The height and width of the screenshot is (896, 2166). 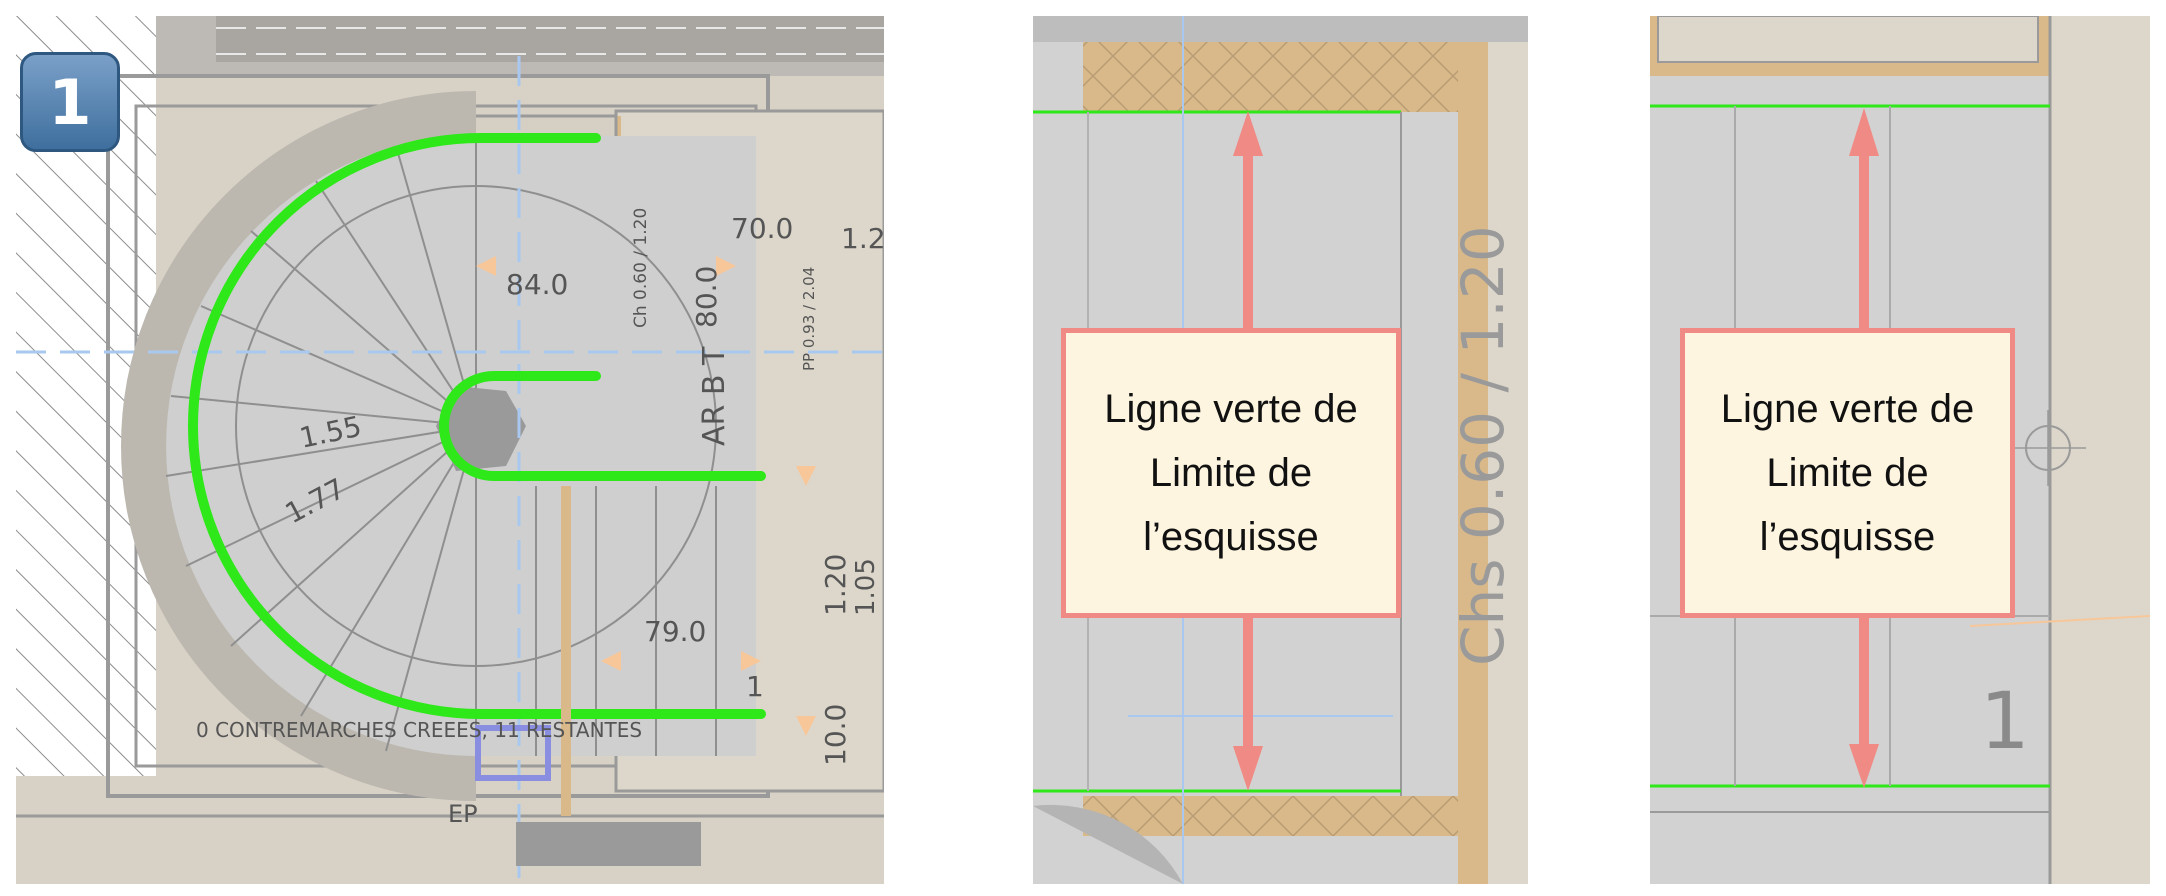 What do you see at coordinates (537, 284) in the screenshot?
I see `dimension-84: 84.0` at bounding box center [537, 284].